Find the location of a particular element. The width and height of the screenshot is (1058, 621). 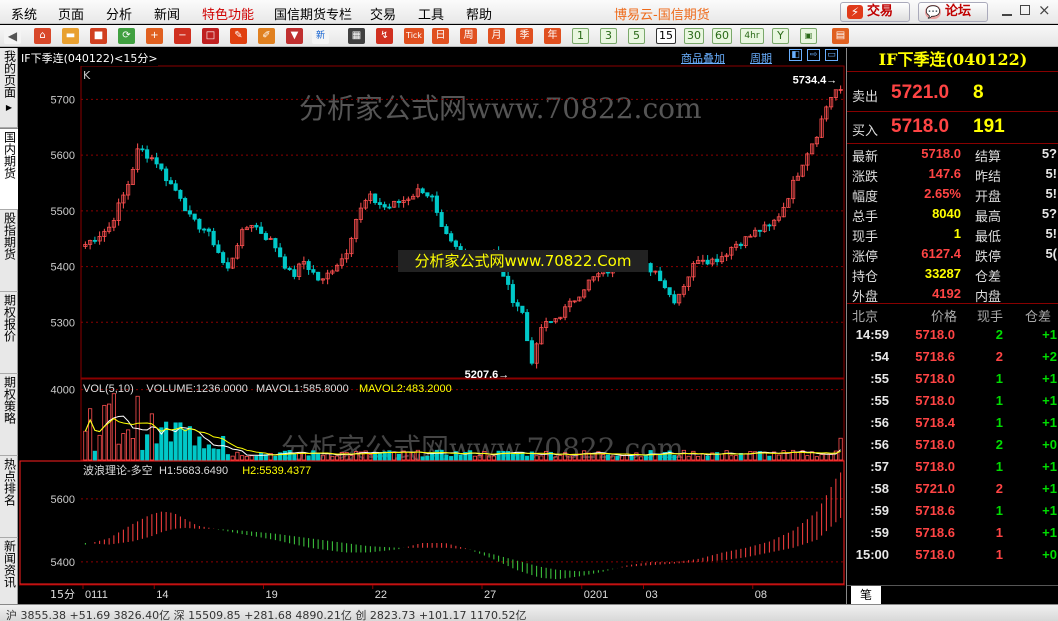

y-tick-label: 5500 is located at coordinates (63, 212).